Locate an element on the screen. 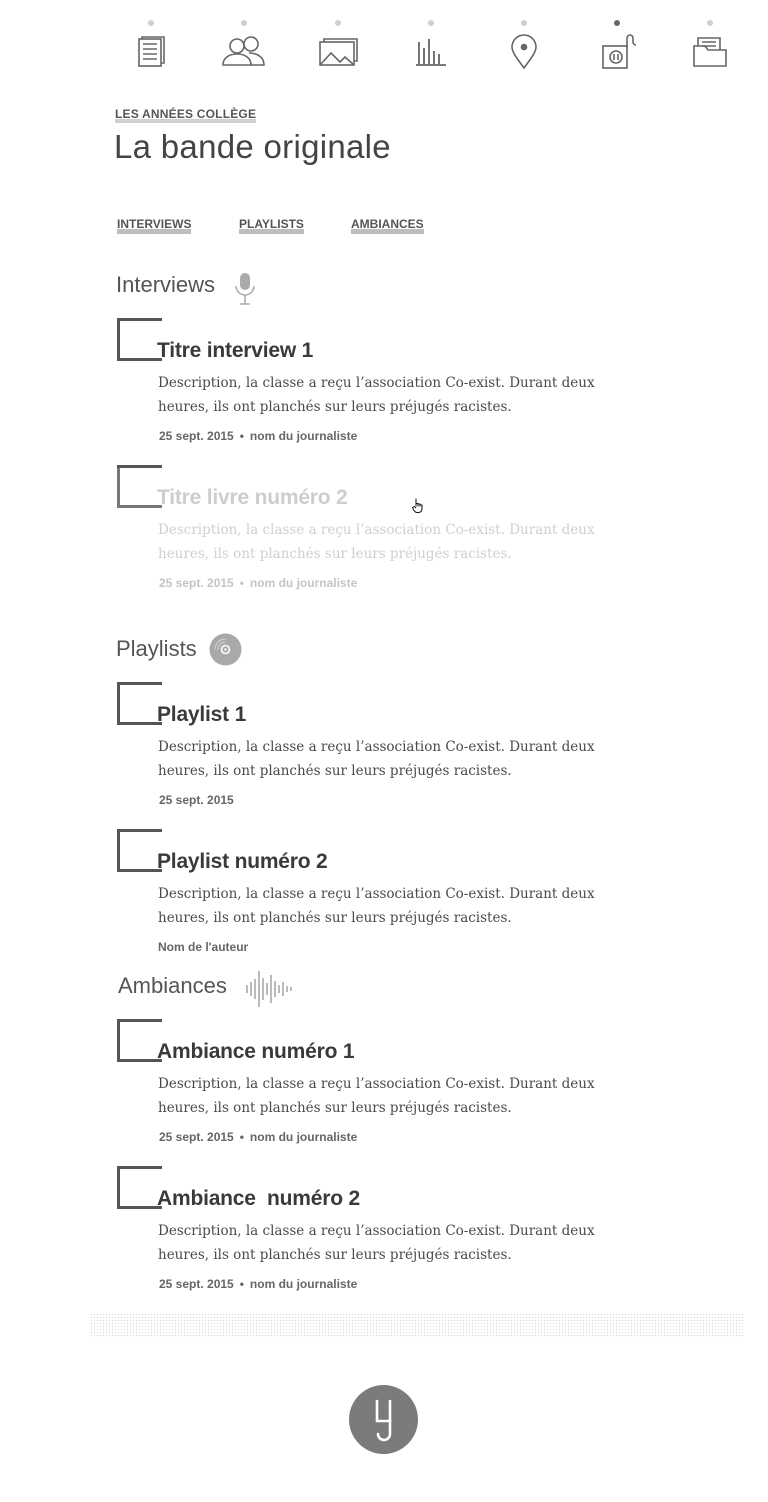 This screenshot has width=768, height=1502. card-author: Nom de l'auteur is located at coordinates (203, 947).